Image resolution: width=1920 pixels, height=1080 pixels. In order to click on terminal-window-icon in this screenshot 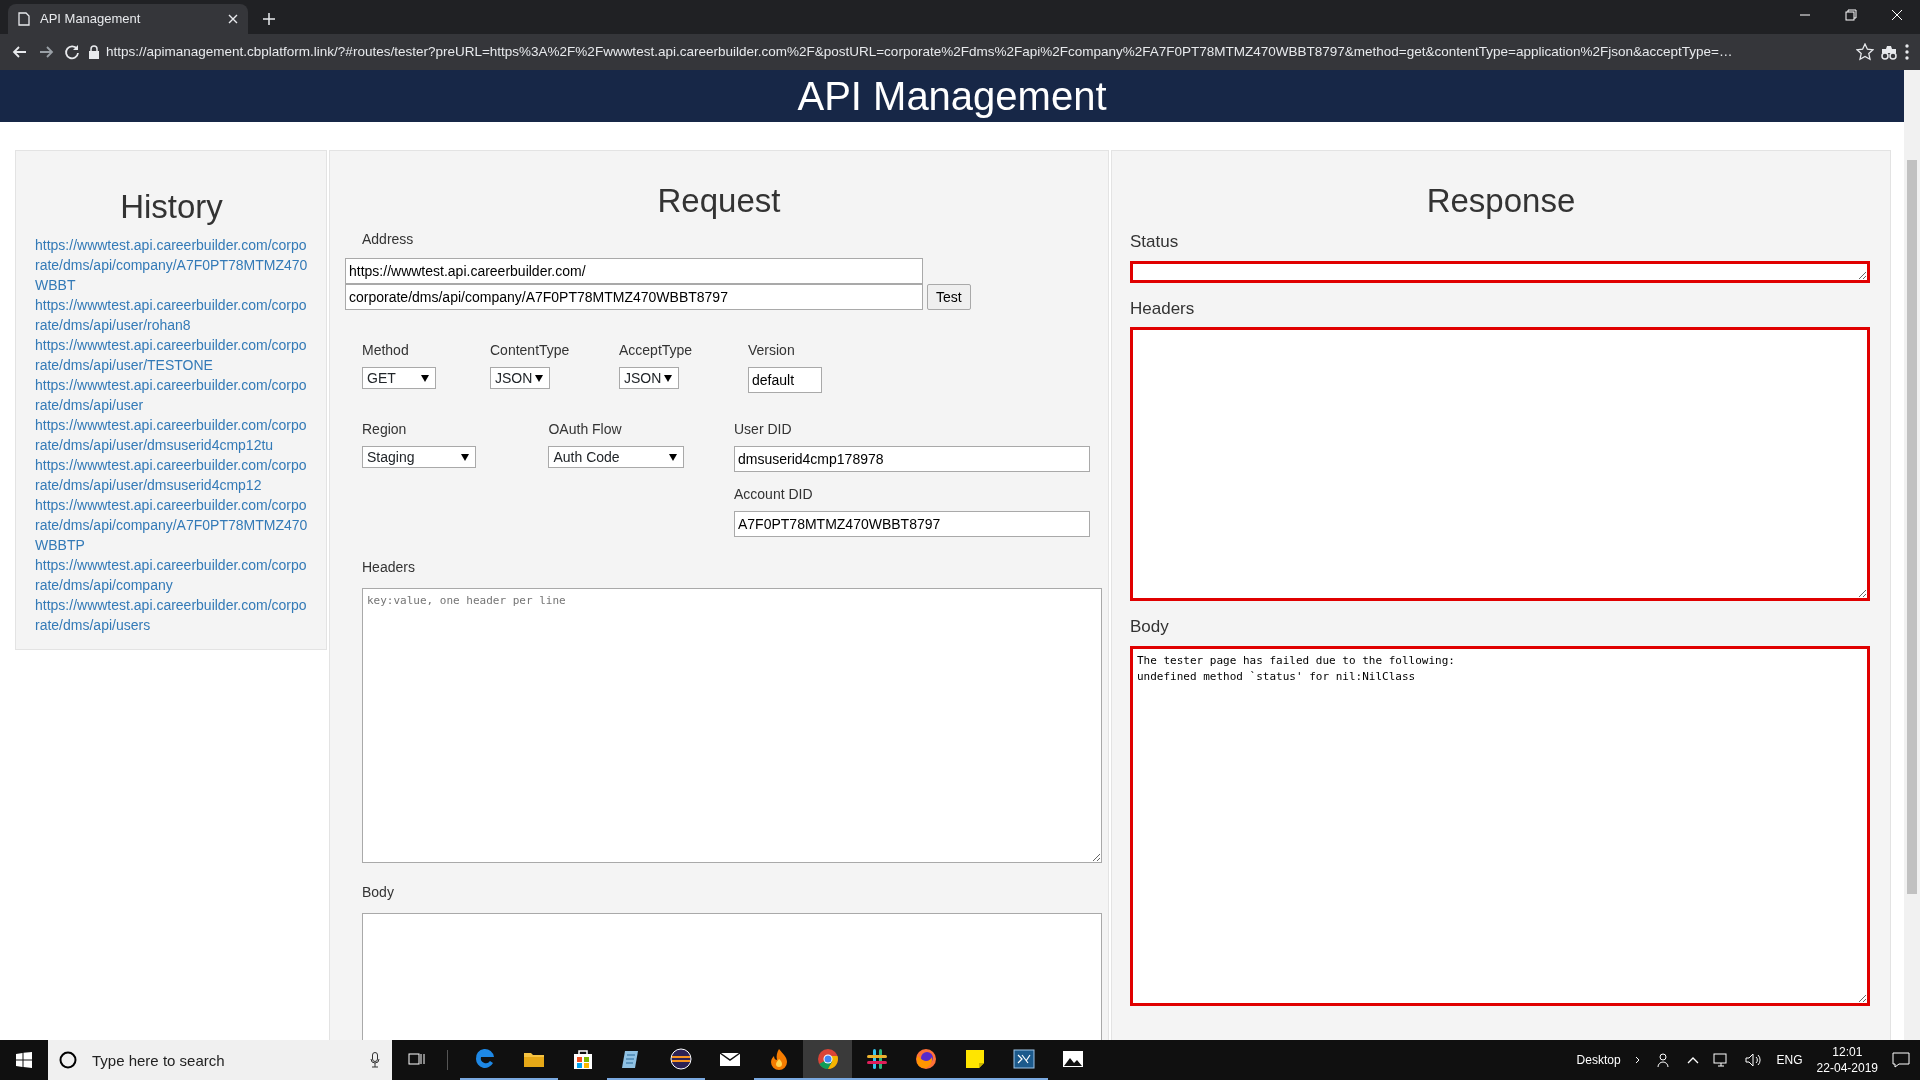, I will do `click(1023, 1059)`.